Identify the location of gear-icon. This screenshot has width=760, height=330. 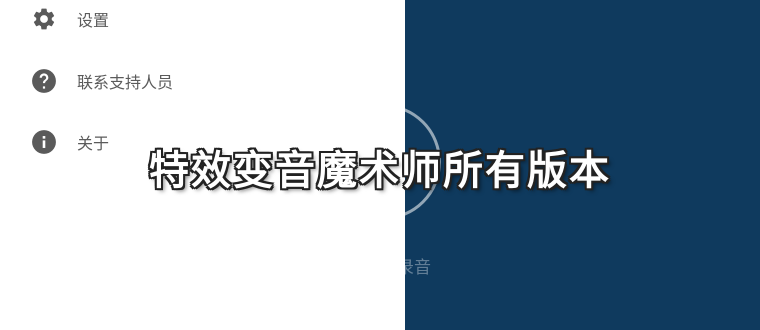
(44, 19).